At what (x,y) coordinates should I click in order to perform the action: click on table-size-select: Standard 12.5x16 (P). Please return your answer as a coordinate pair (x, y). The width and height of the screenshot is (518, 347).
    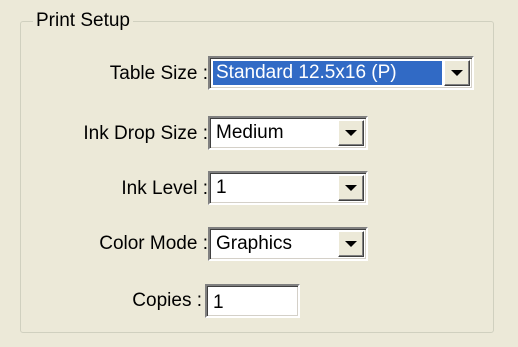
    Looking at the image, I should click on (341, 73).